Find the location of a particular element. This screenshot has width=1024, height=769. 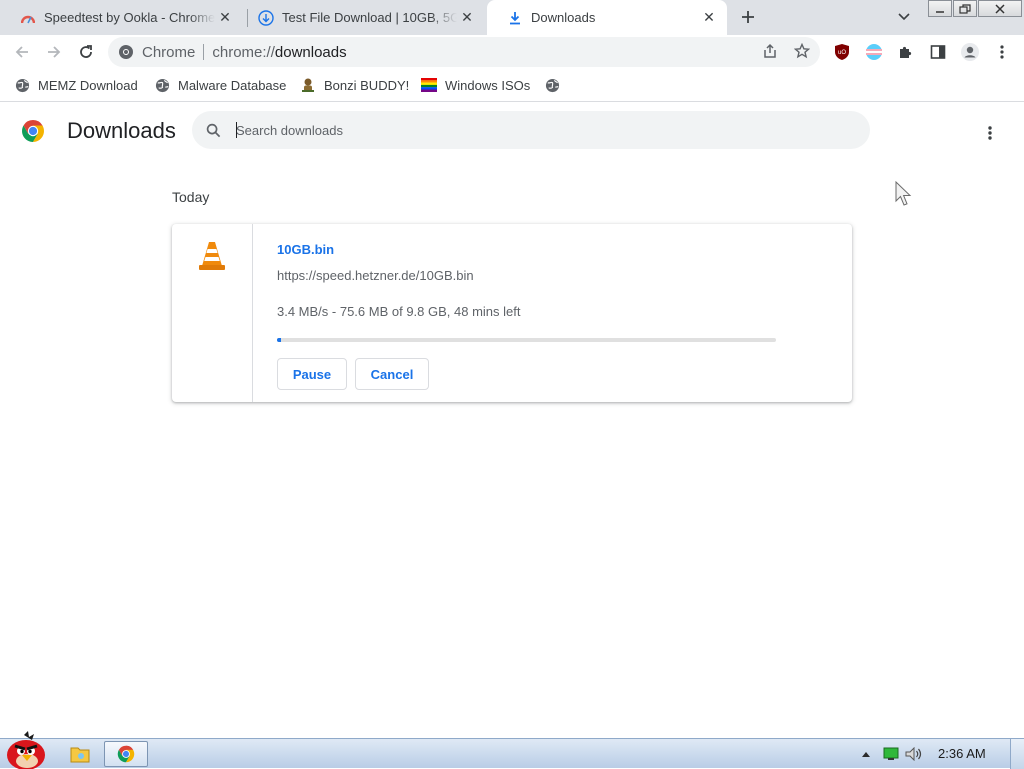

show-hidden-icons-button is located at coordinates (866, 754).